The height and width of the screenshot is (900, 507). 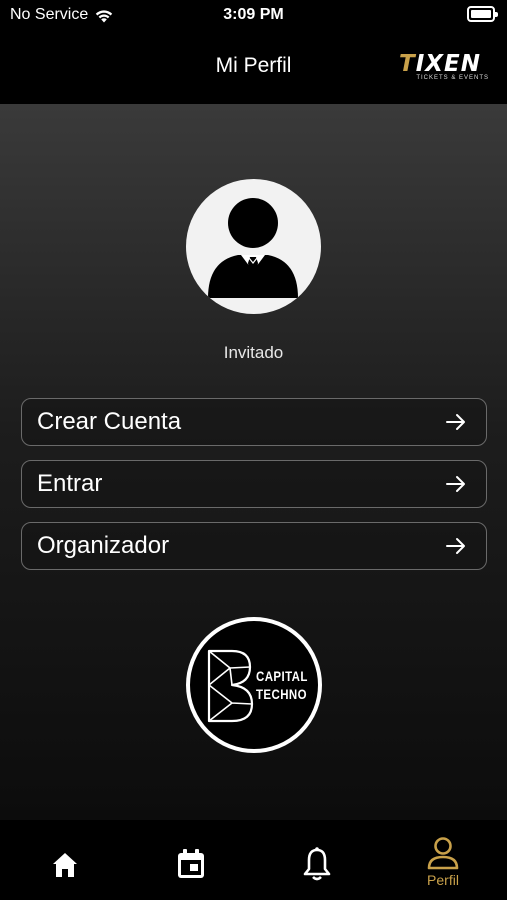 I want to click on organizer-label: Organizador, so click(x=103, y=545).